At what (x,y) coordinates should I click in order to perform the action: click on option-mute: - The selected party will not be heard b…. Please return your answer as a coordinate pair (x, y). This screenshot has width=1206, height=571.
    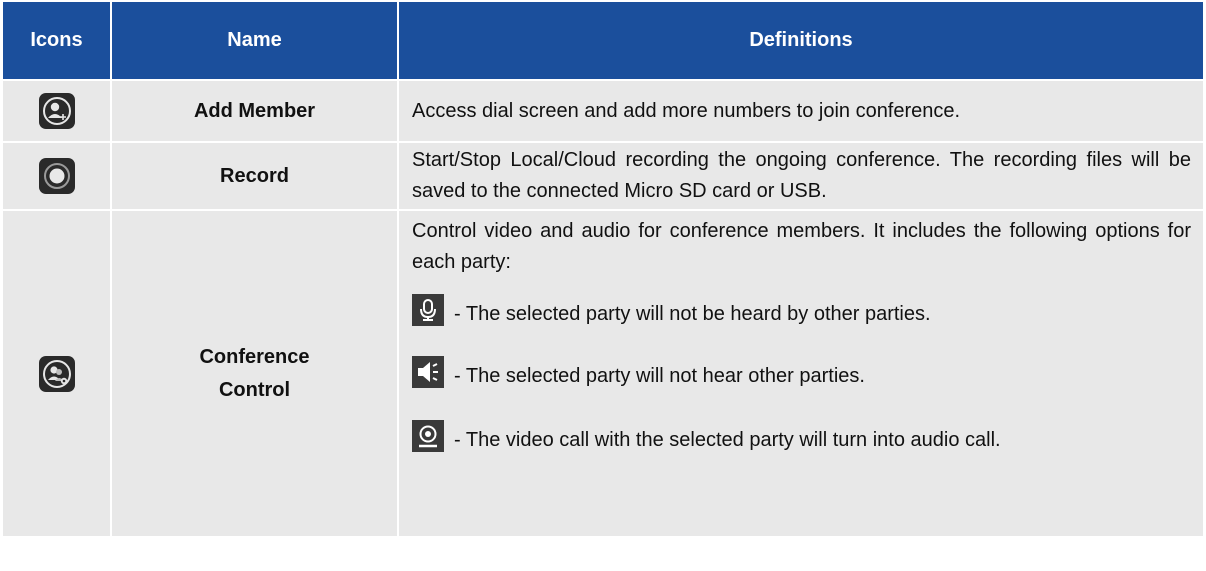
    Looking at the image, I should click on (801, 310).